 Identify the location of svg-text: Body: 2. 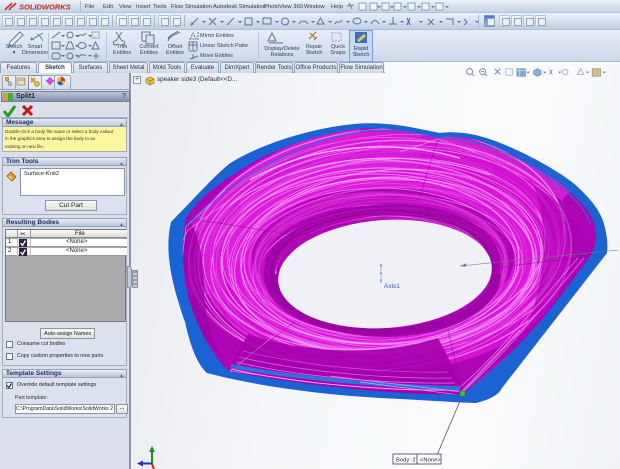
(406, 461).